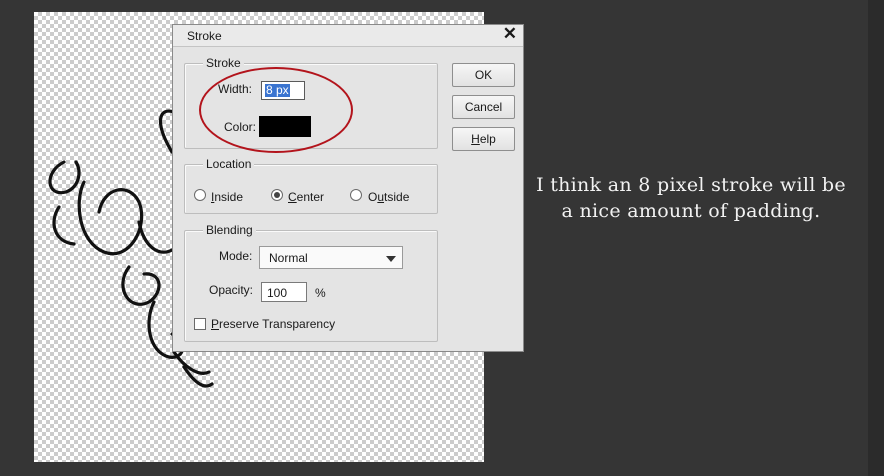  Describe the element at coordinates (236, 256) in the screenshot. I see `mode-label: Mode:` at that location.